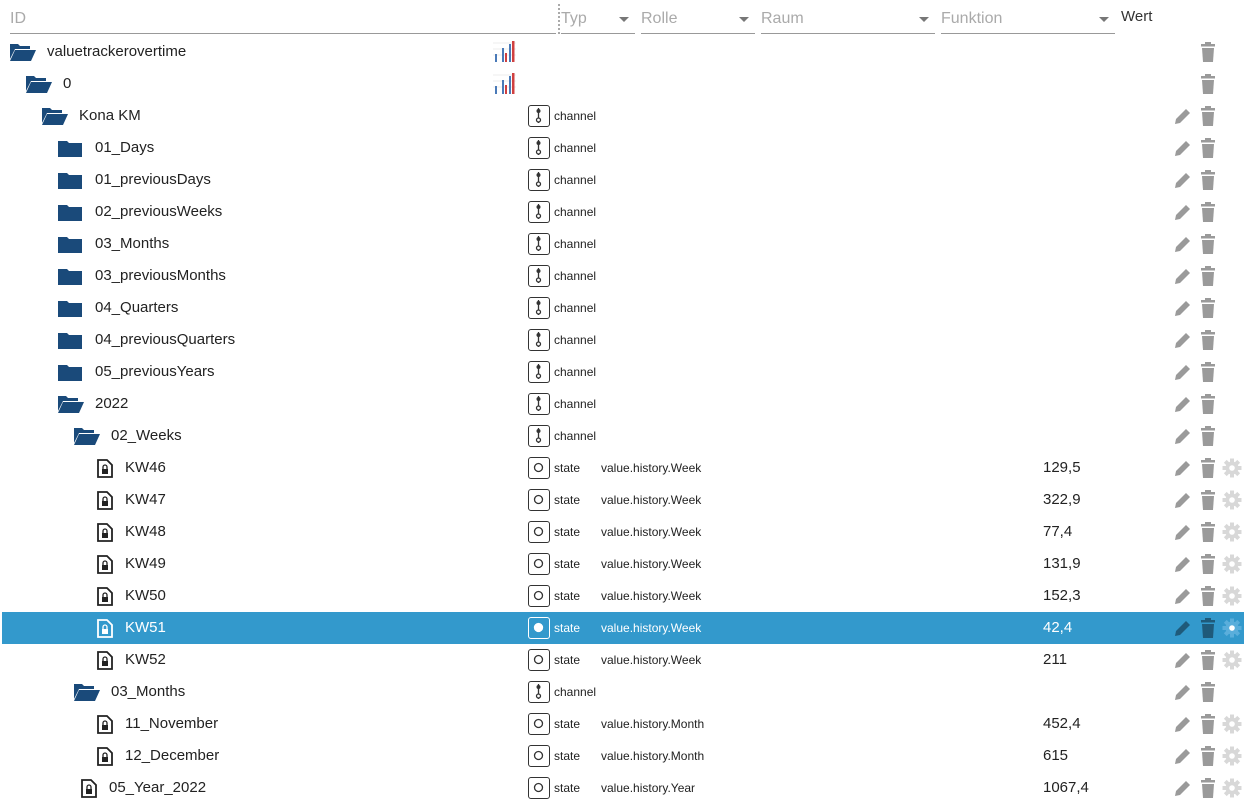 The image size is (1246, 807). What do you see at coordinates (1057, 531) in the screenshot?
I see `object-value: 77,4` at bounding box center [1057, 531].